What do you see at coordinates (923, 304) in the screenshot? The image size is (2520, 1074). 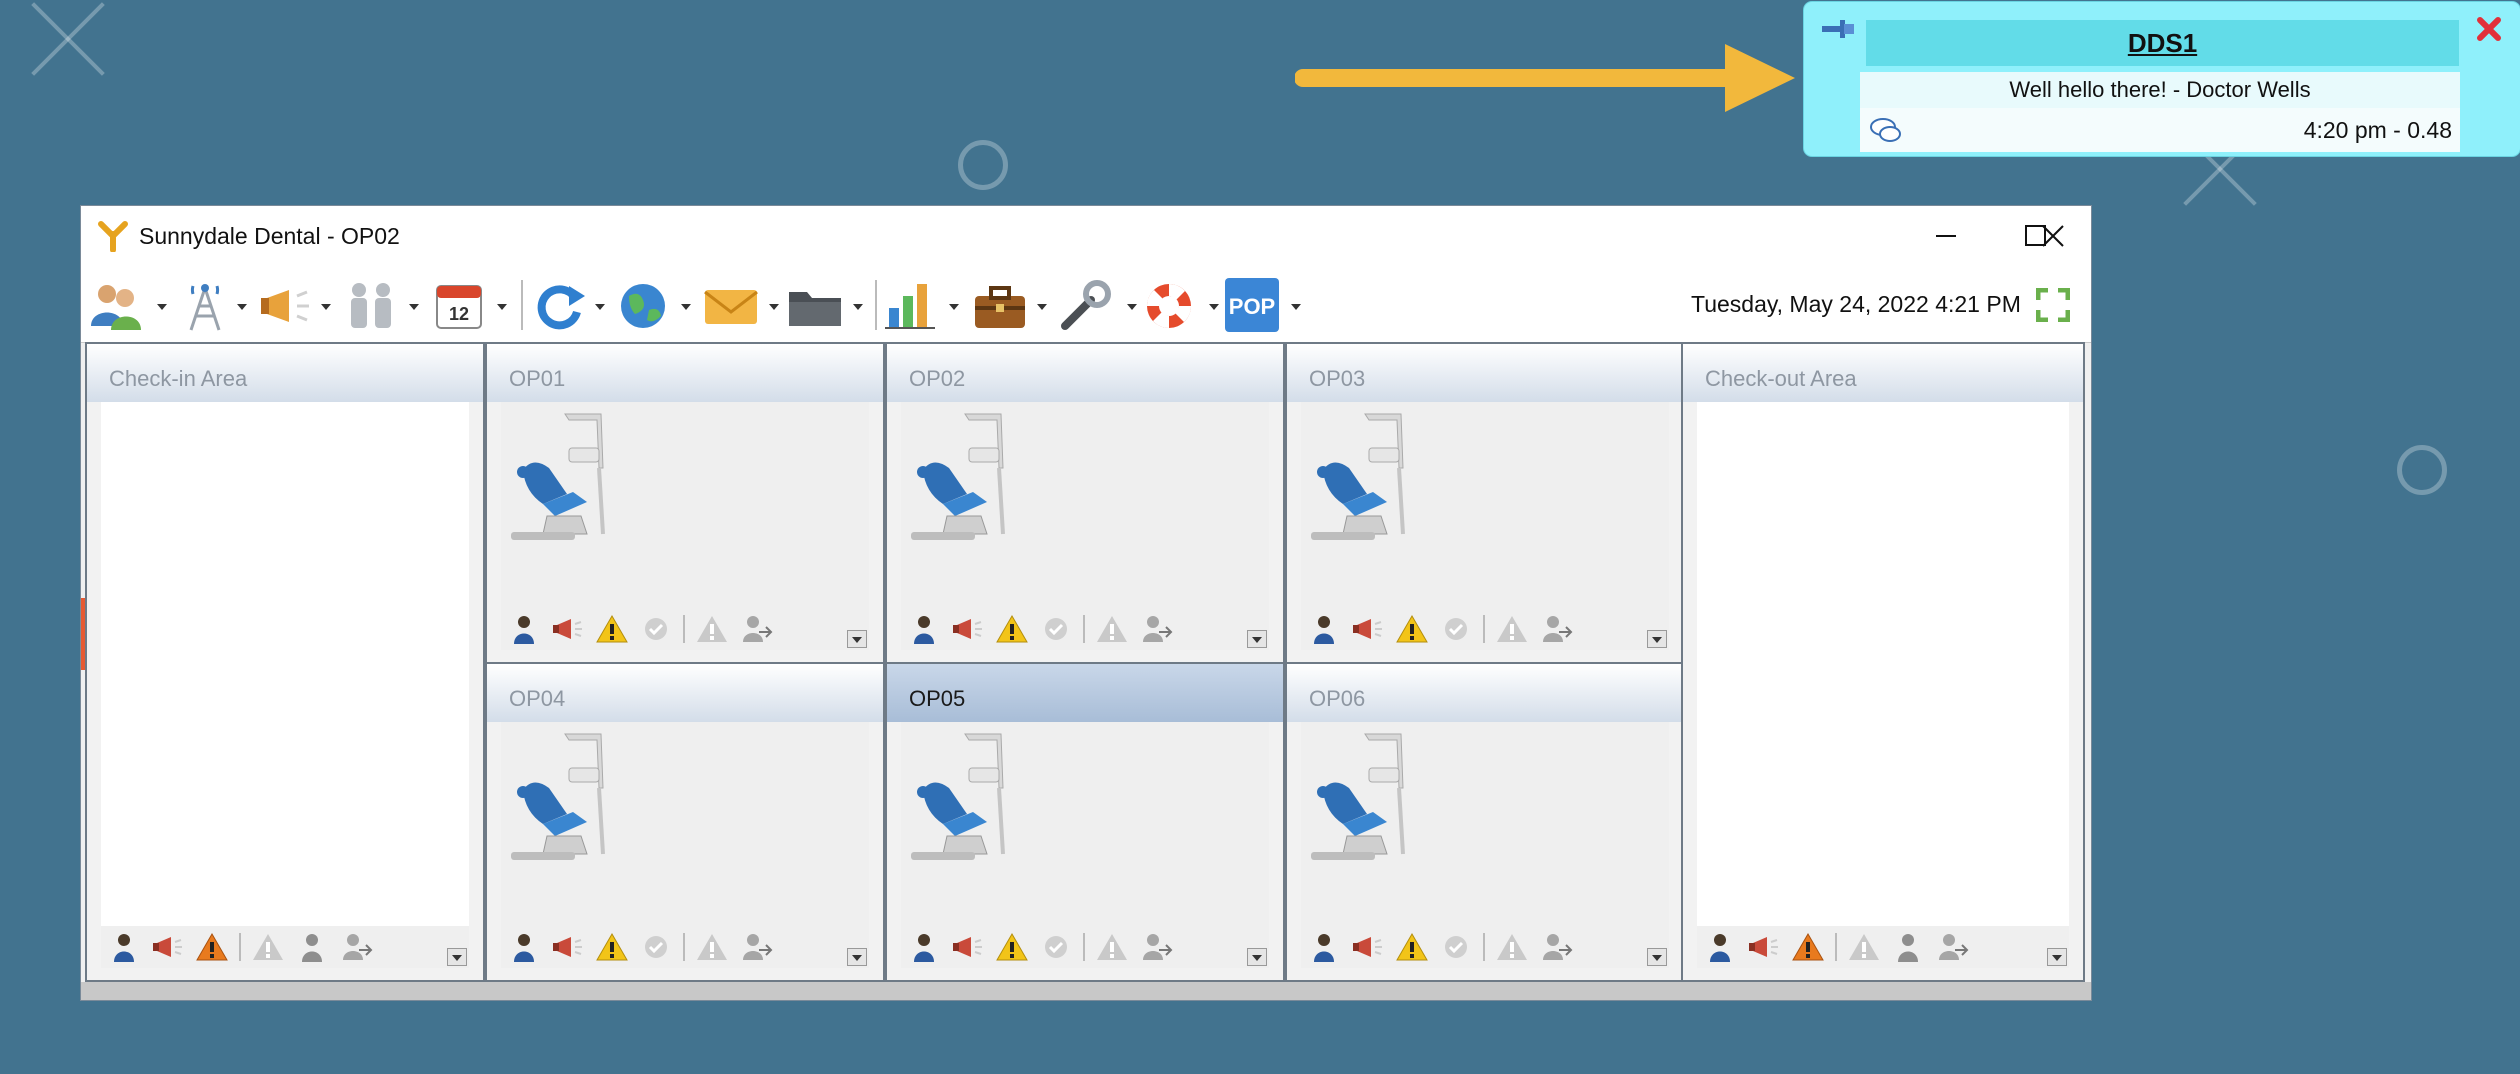 I see `reports-button` at bounding box center [923, 304].